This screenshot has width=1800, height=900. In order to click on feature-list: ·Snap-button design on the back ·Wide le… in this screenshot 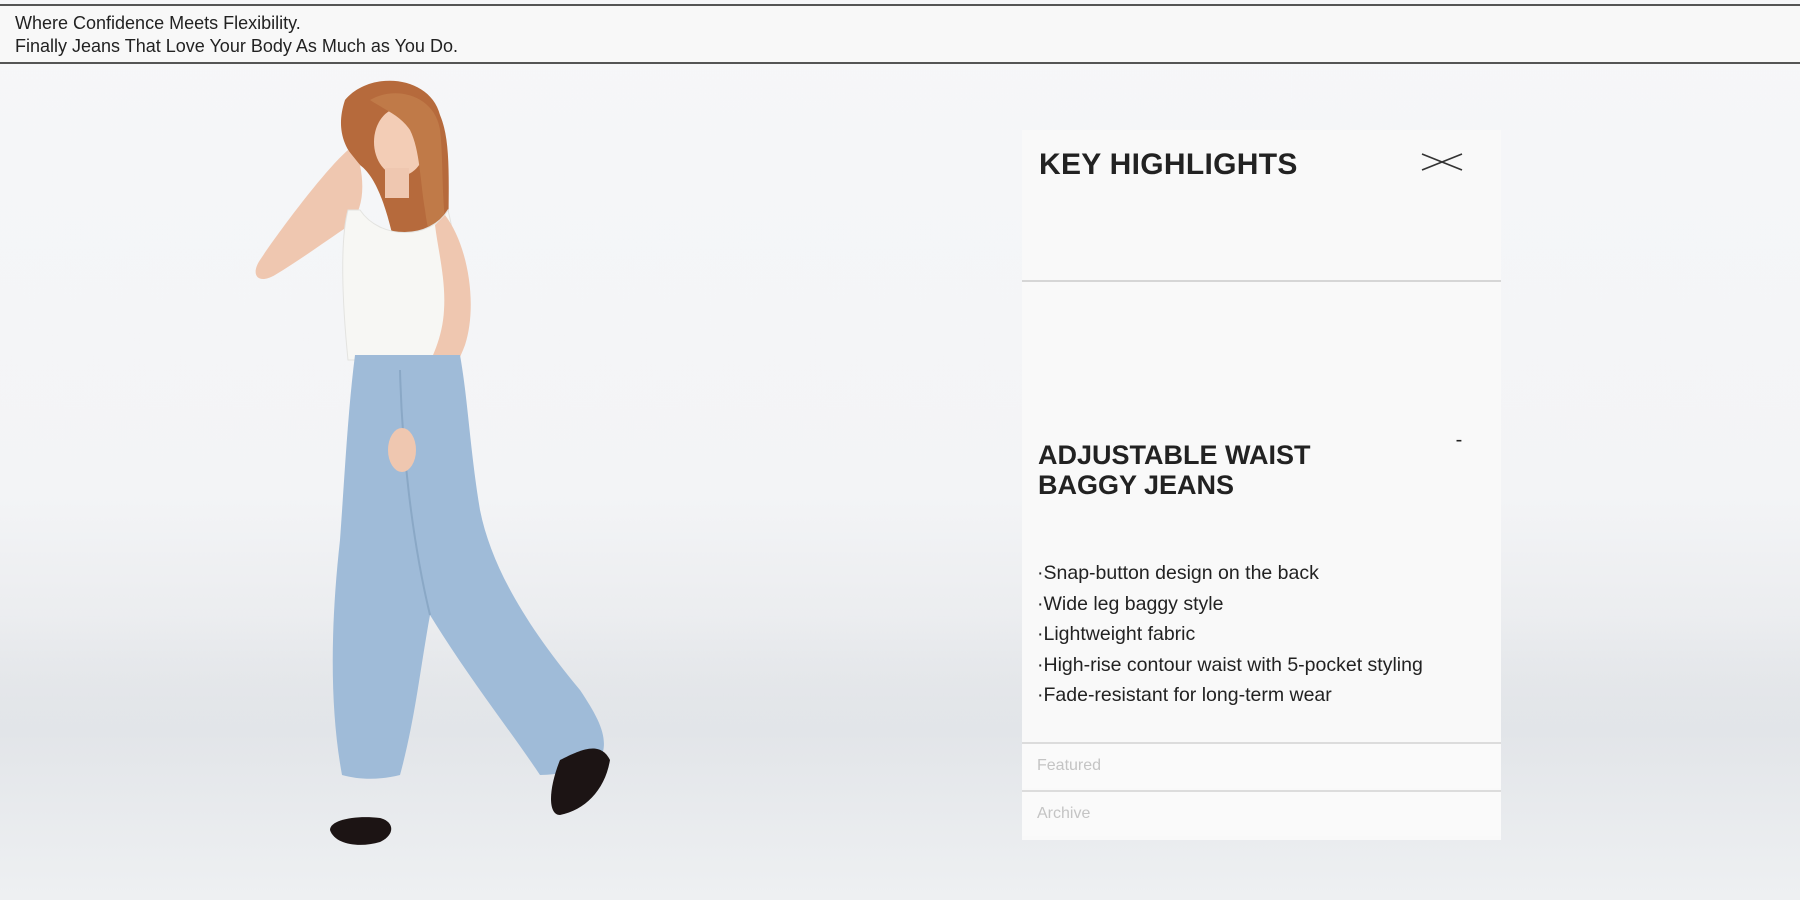, I will do `click(1230, 634)`.